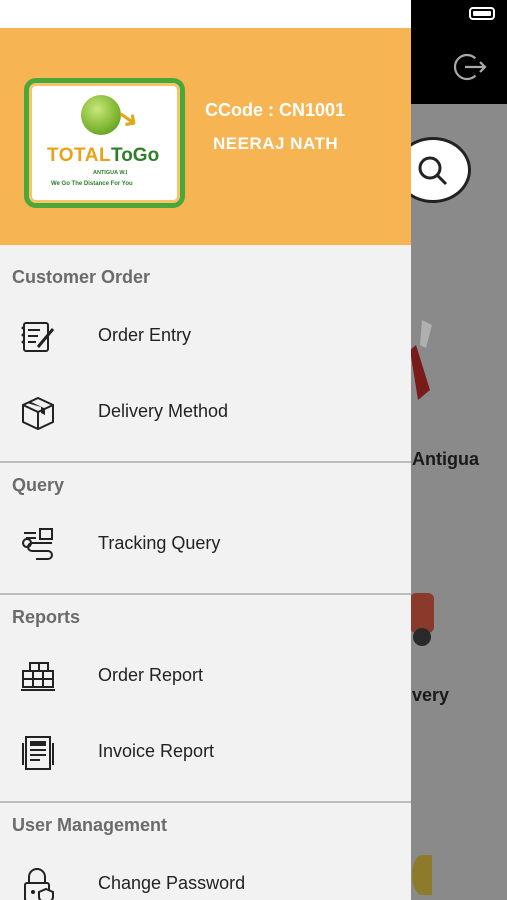  I want to click on background-truck-illustration, so click(422, 619).